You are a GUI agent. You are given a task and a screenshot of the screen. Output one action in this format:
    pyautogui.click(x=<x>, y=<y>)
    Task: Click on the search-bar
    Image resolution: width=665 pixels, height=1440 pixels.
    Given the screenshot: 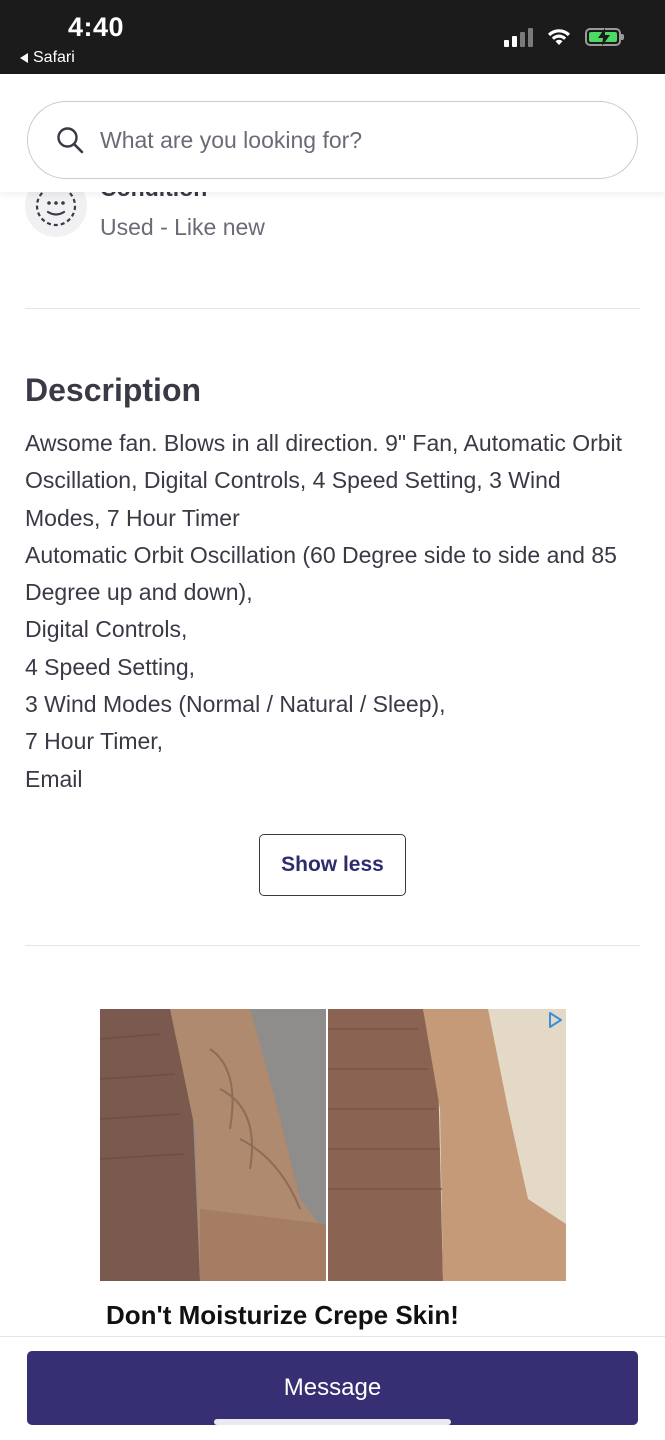 What is the action you would take?
    pyautogui.click(x=332, y=140)
    